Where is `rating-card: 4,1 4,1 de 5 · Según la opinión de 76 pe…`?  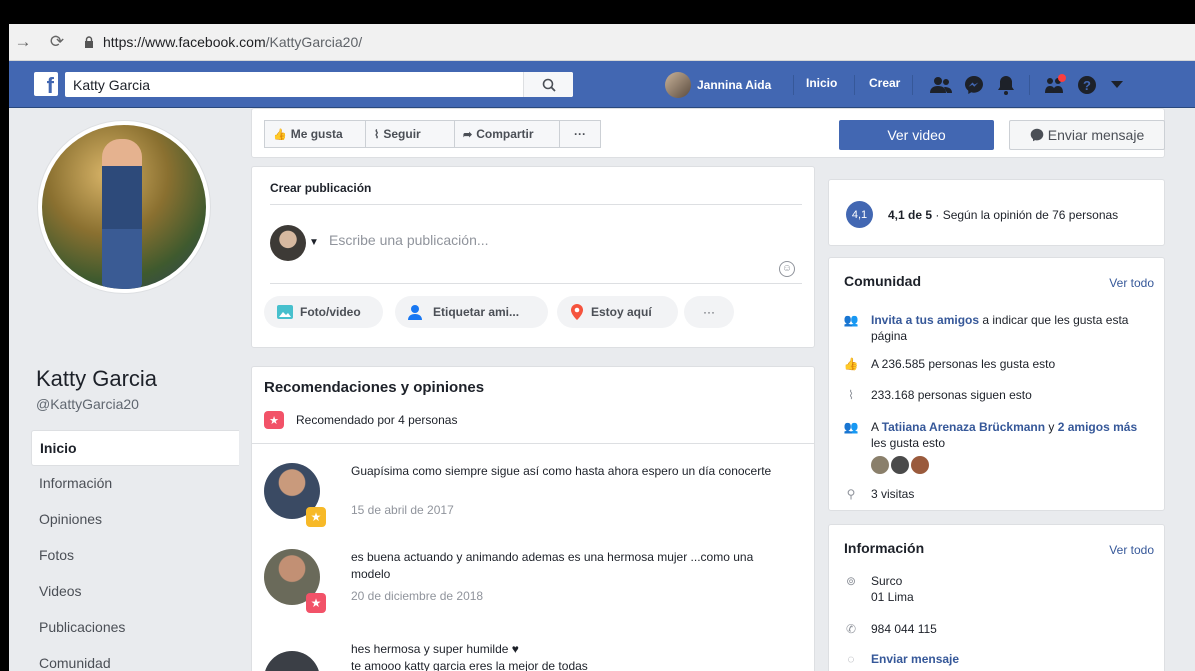
rating-card: 4,1 4,1 de 5 · Según la opinión de 76 pe… is located at coordinates (996, 212).